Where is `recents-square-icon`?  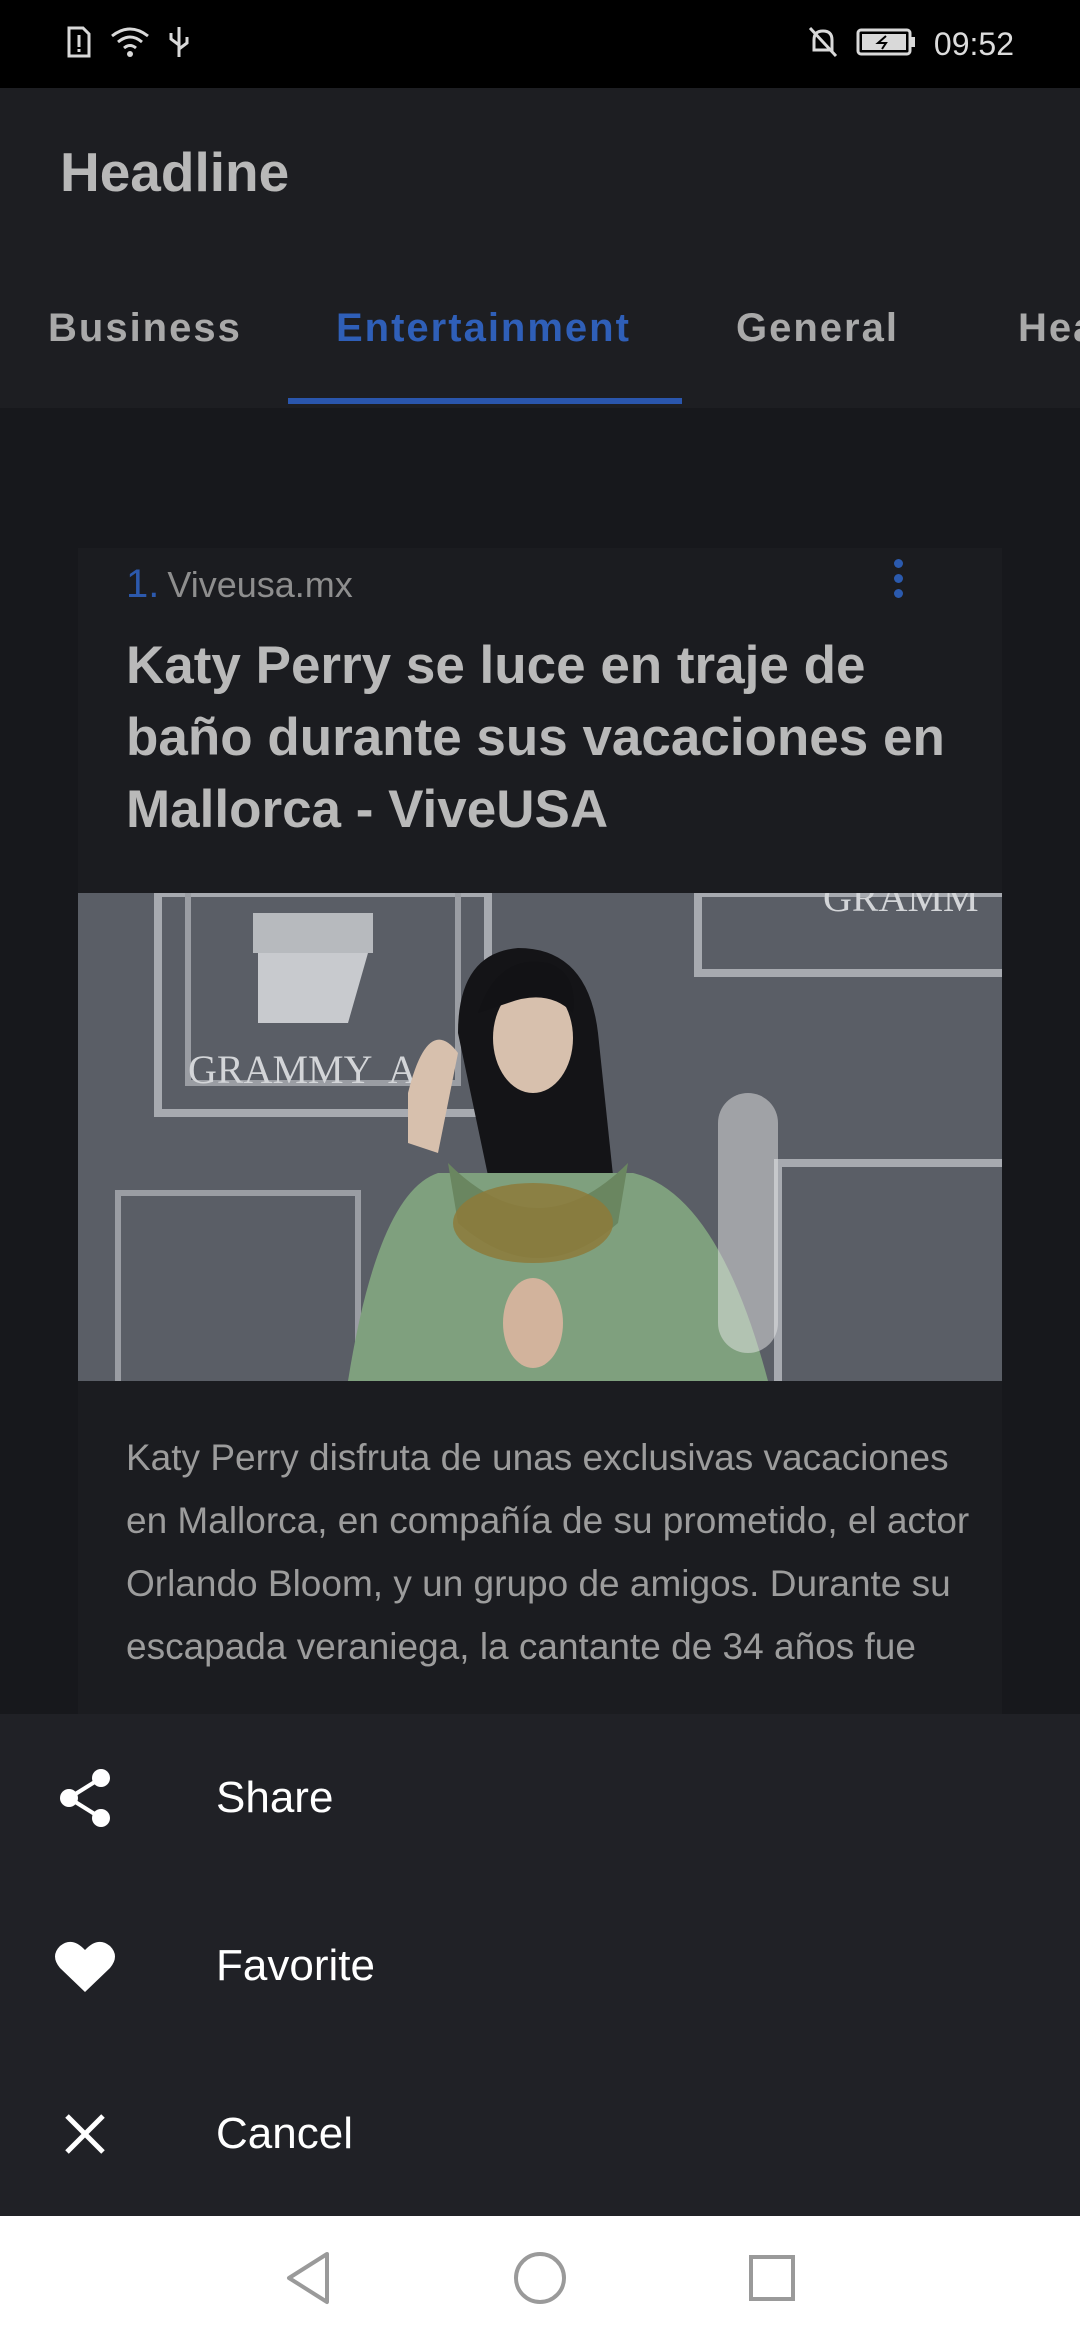
recents-square-icon is located at coordinates (772, 2278).